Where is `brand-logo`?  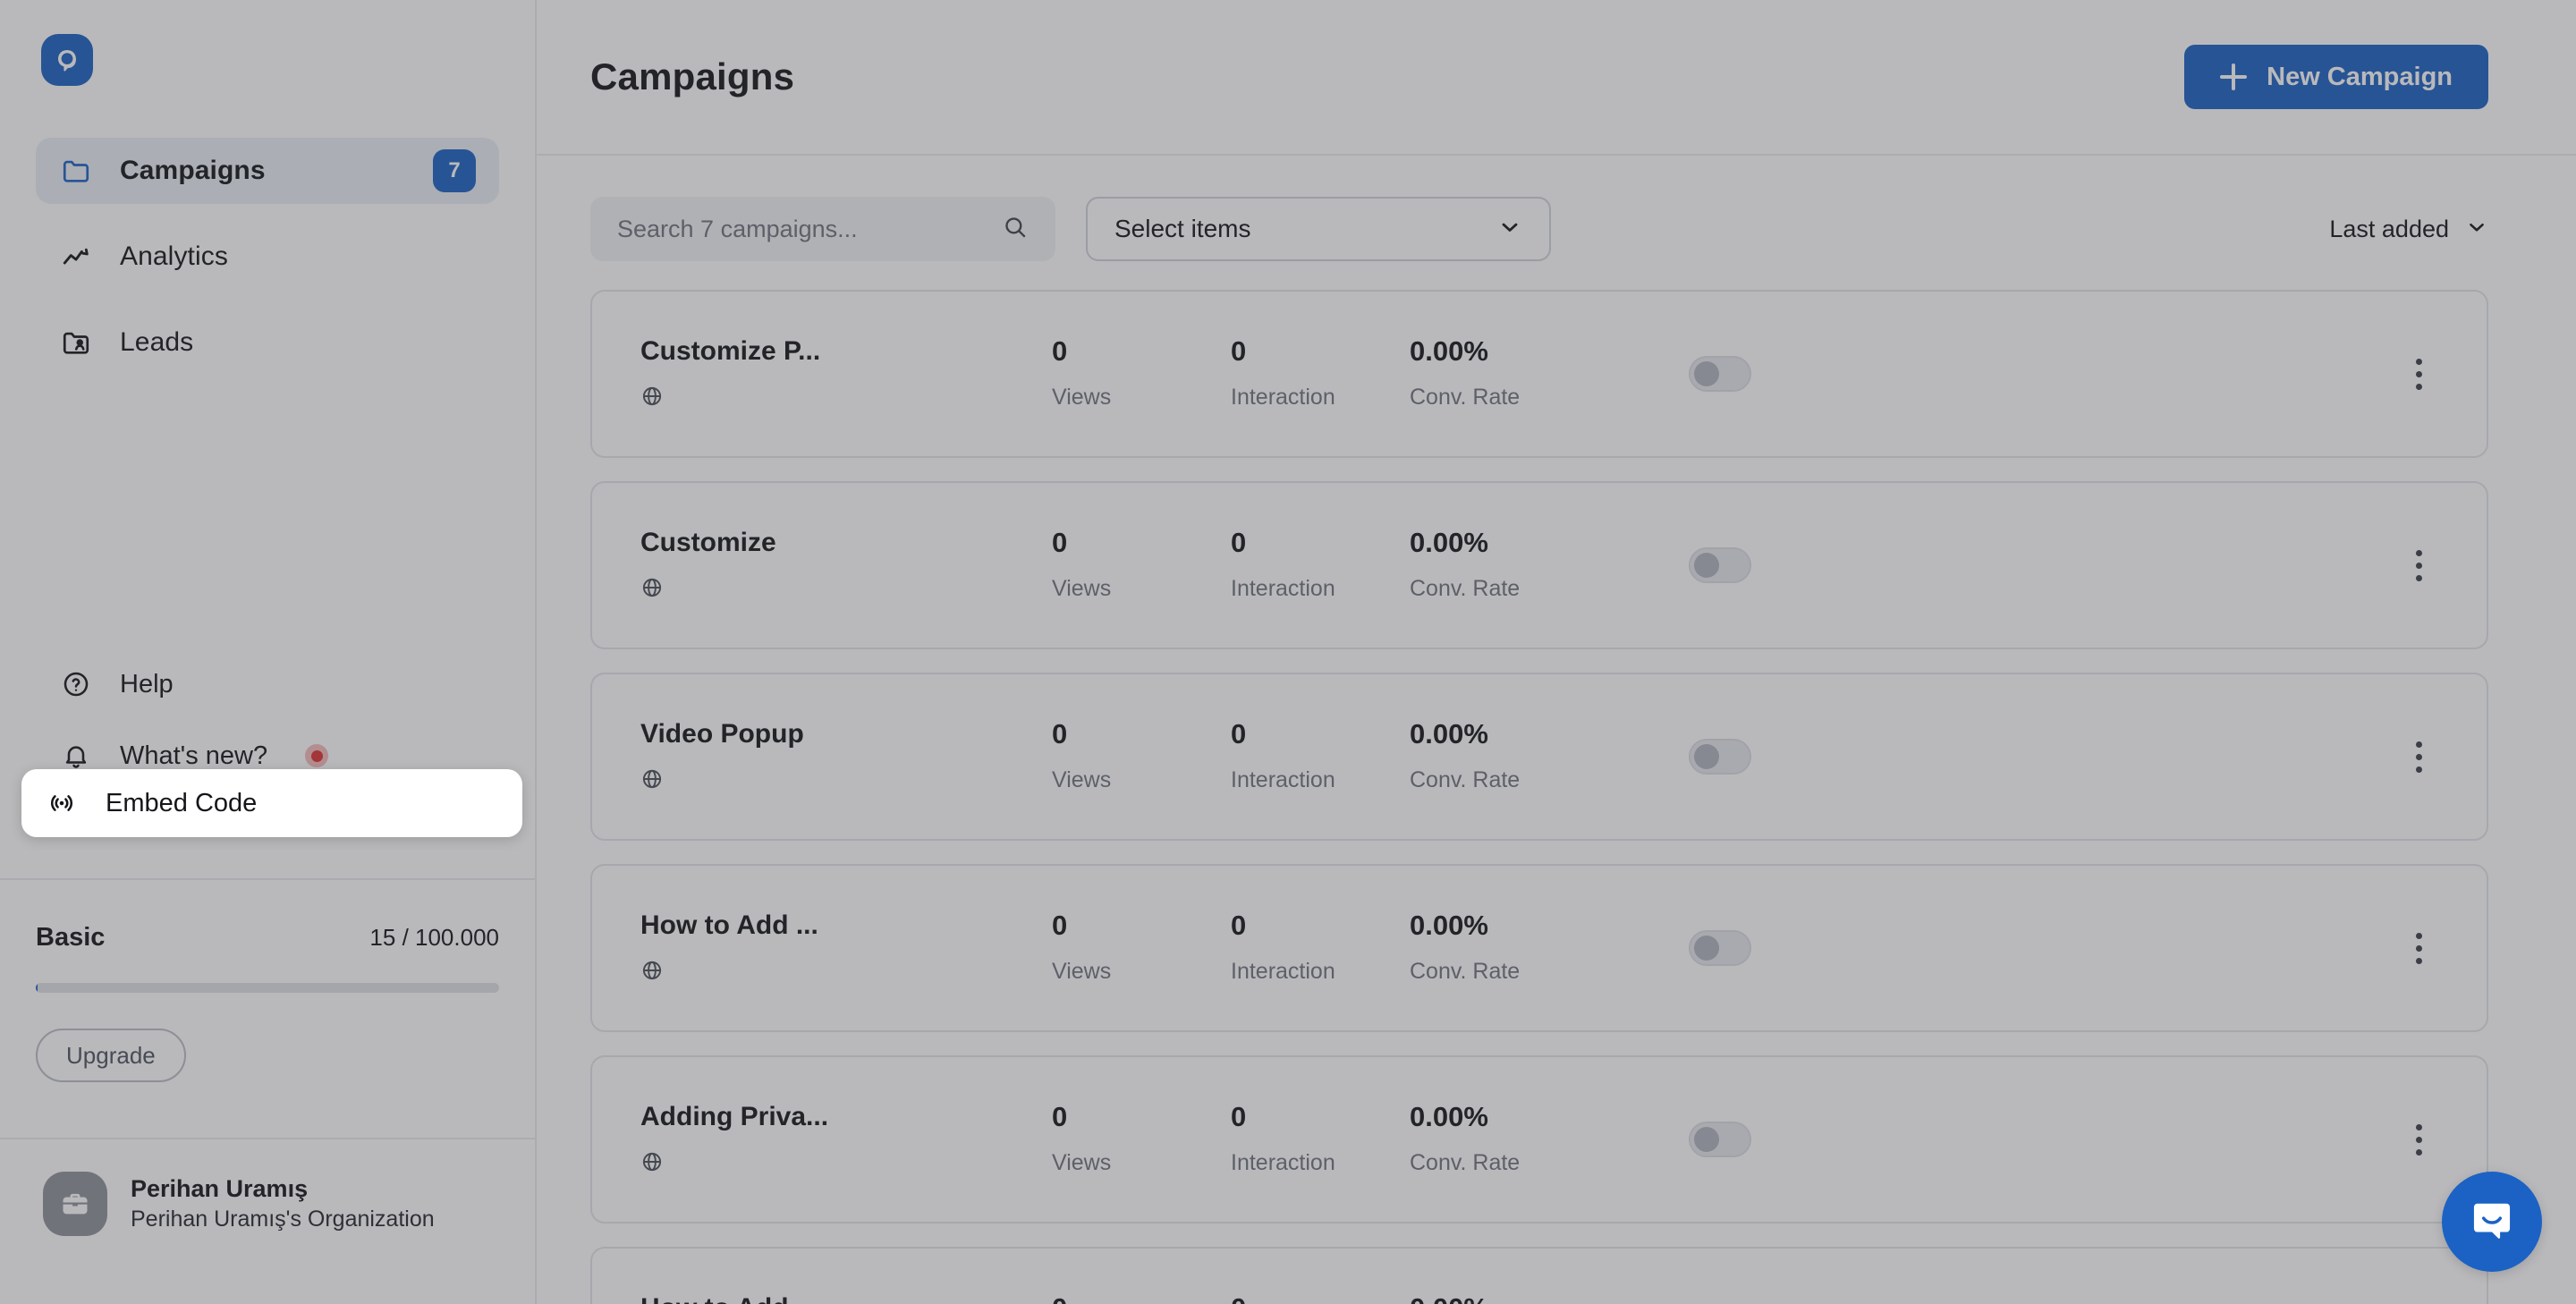 brand-logo is located at coordinates (267, 43).